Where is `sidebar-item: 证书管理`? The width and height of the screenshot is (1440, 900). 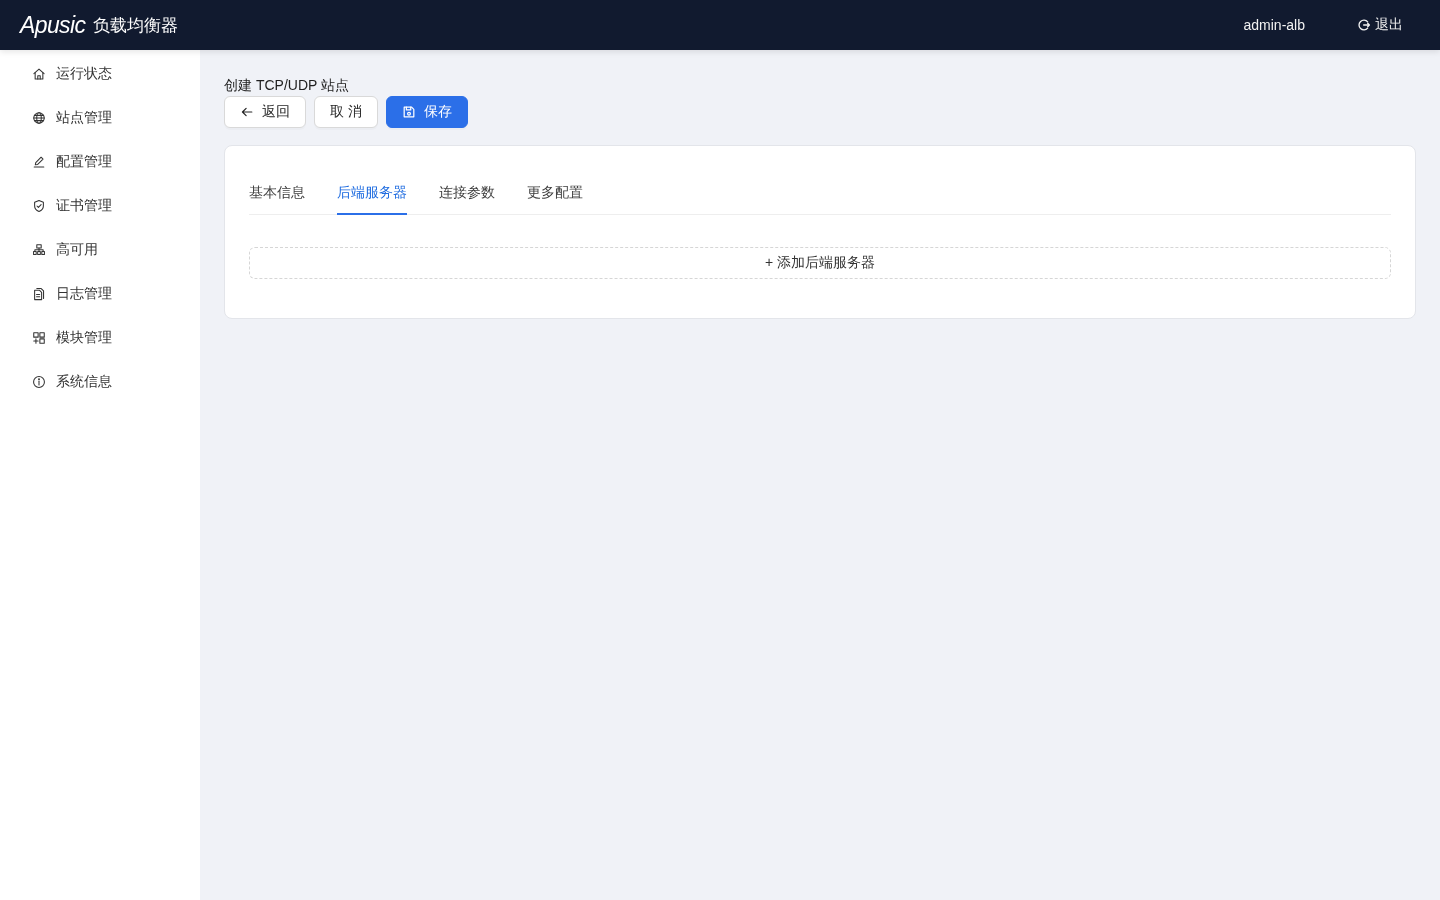
sidebar-item: 证书管理 is located at coordinates (100, 206).